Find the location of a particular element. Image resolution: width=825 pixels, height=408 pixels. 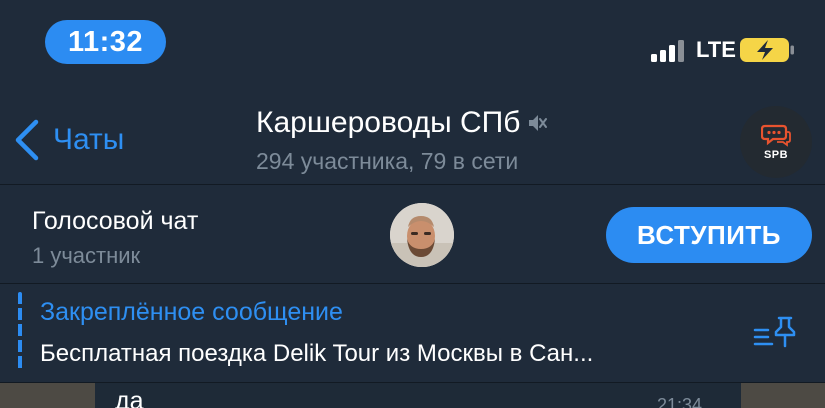

chevron-left-icon is located at coordinates (27, 140).